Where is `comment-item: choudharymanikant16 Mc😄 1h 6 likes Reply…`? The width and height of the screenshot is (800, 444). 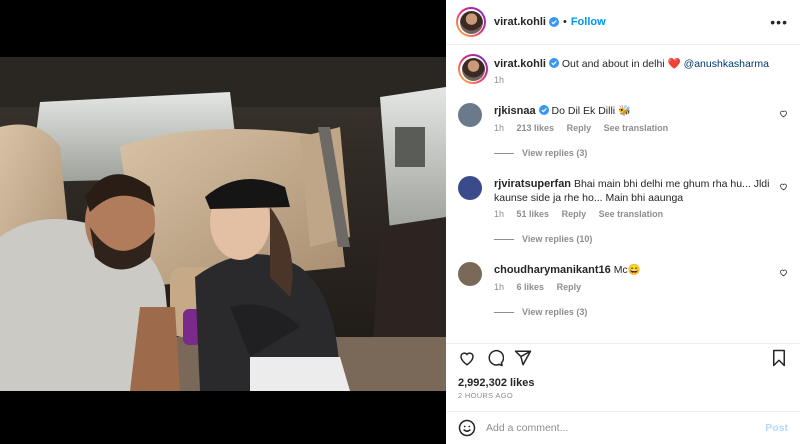 comment-item: choudharymanikant16 Mc😄 1h 6 likes Reply… is located at coordinates (623, 290).